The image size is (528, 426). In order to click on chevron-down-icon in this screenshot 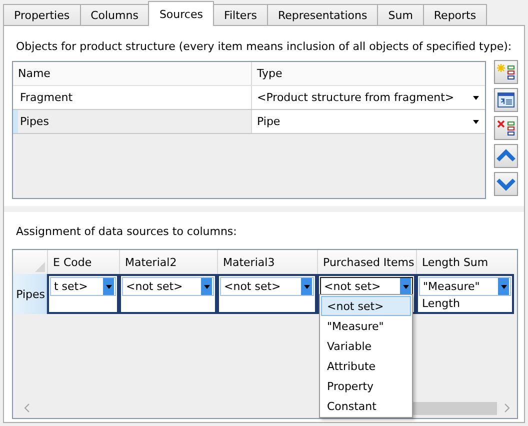, I will do `click(506, 184)`.